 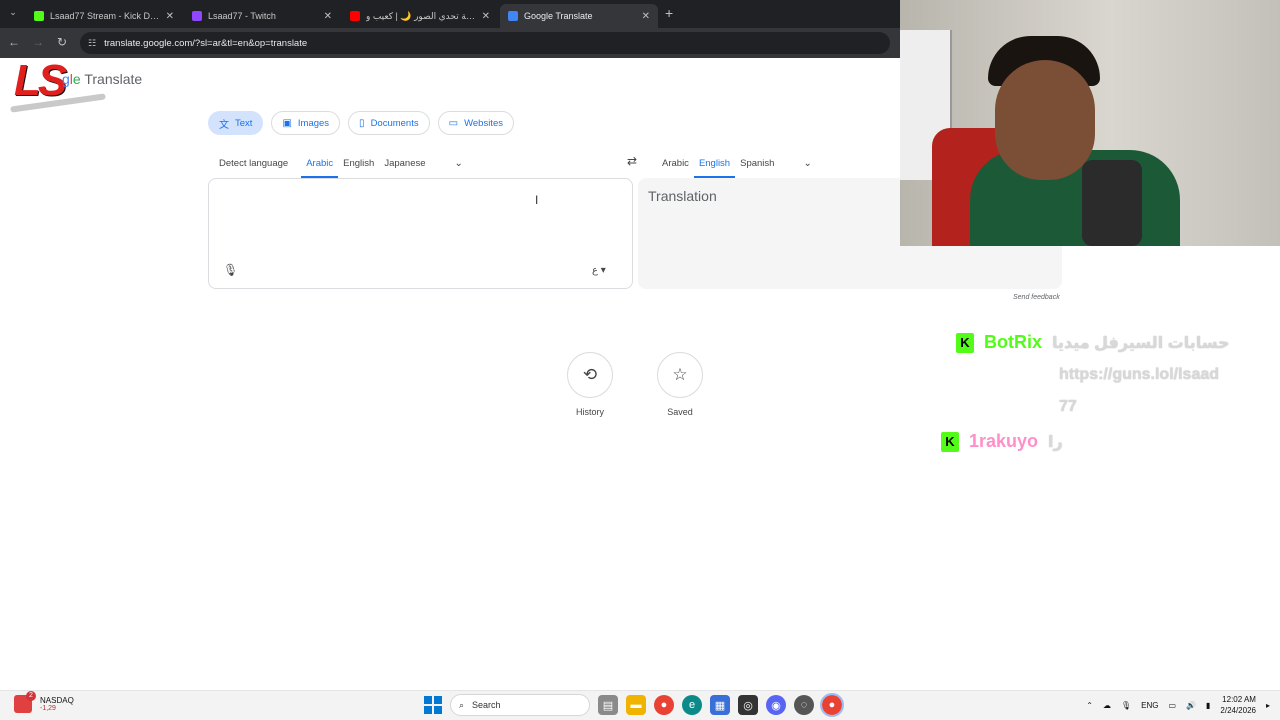 What do you see at coordinates (558, 16) in the screenshot?
I see `tab-title: Google Translate` at bounding box center [558, 16].